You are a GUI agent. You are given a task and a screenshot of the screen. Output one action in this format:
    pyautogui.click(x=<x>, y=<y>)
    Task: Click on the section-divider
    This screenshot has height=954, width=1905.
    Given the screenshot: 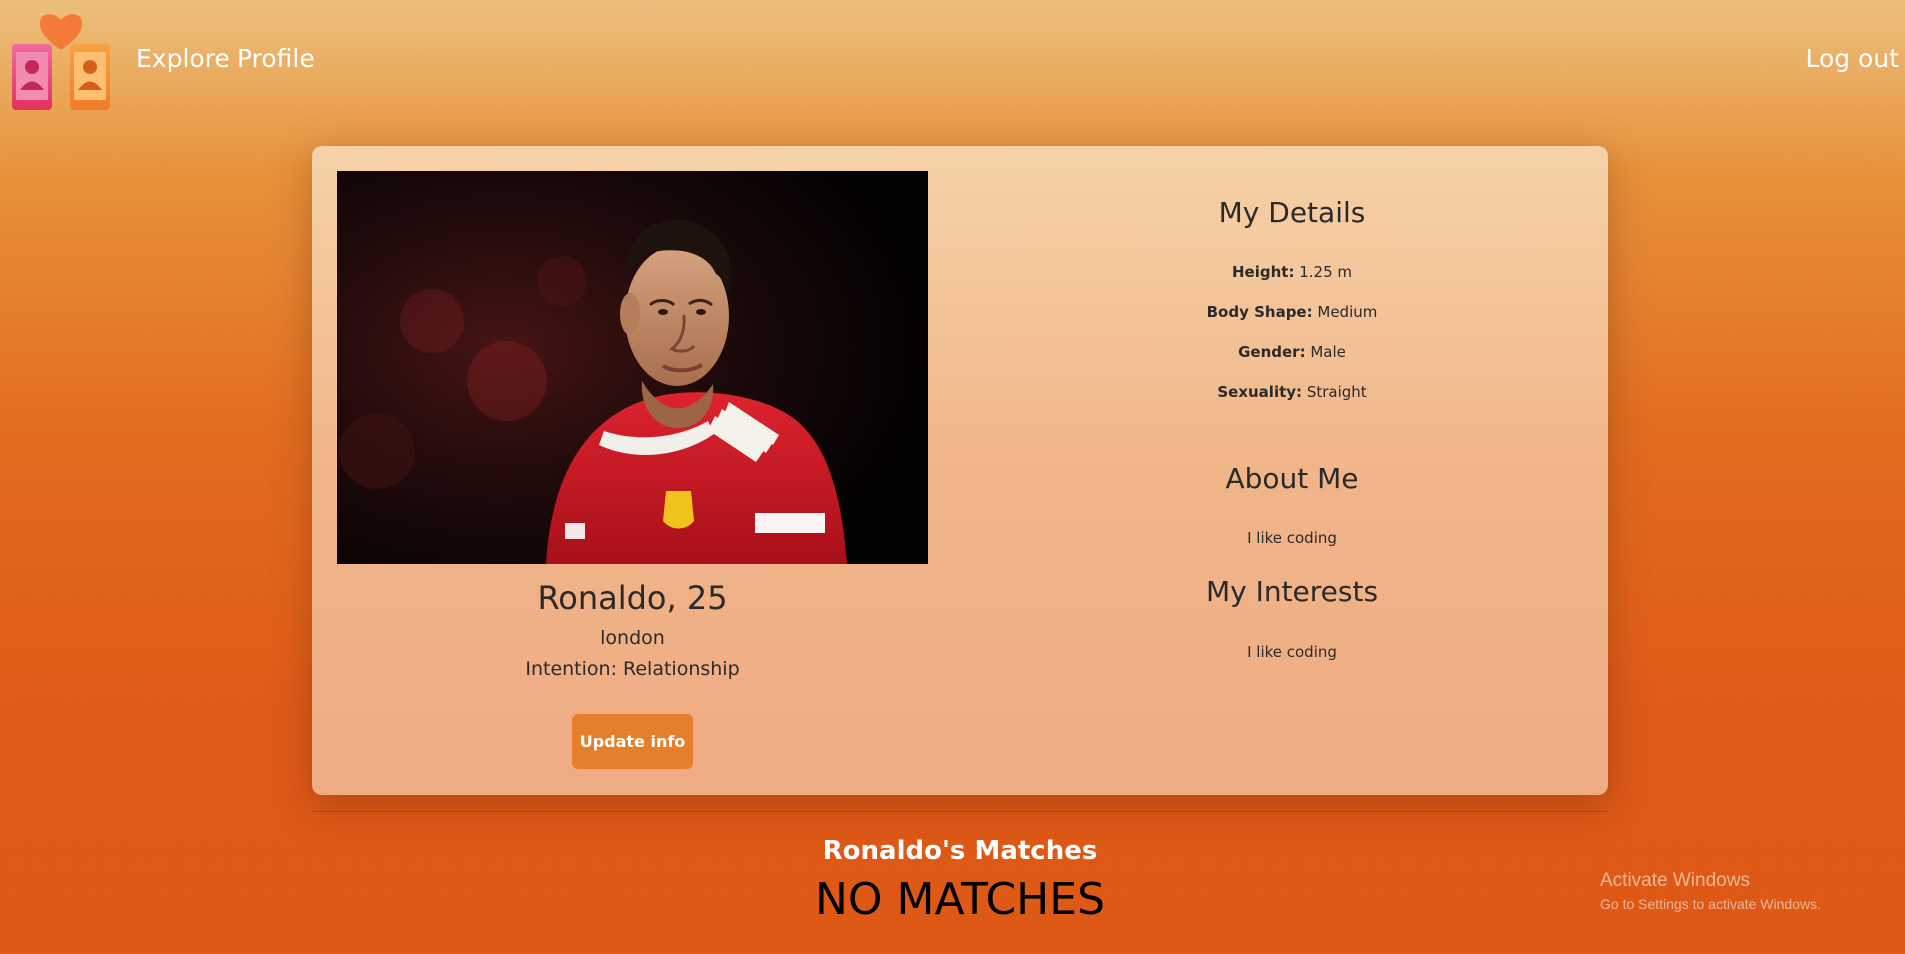 What is the action you would take?
    pyautogui.click(x=960, y=811)
    